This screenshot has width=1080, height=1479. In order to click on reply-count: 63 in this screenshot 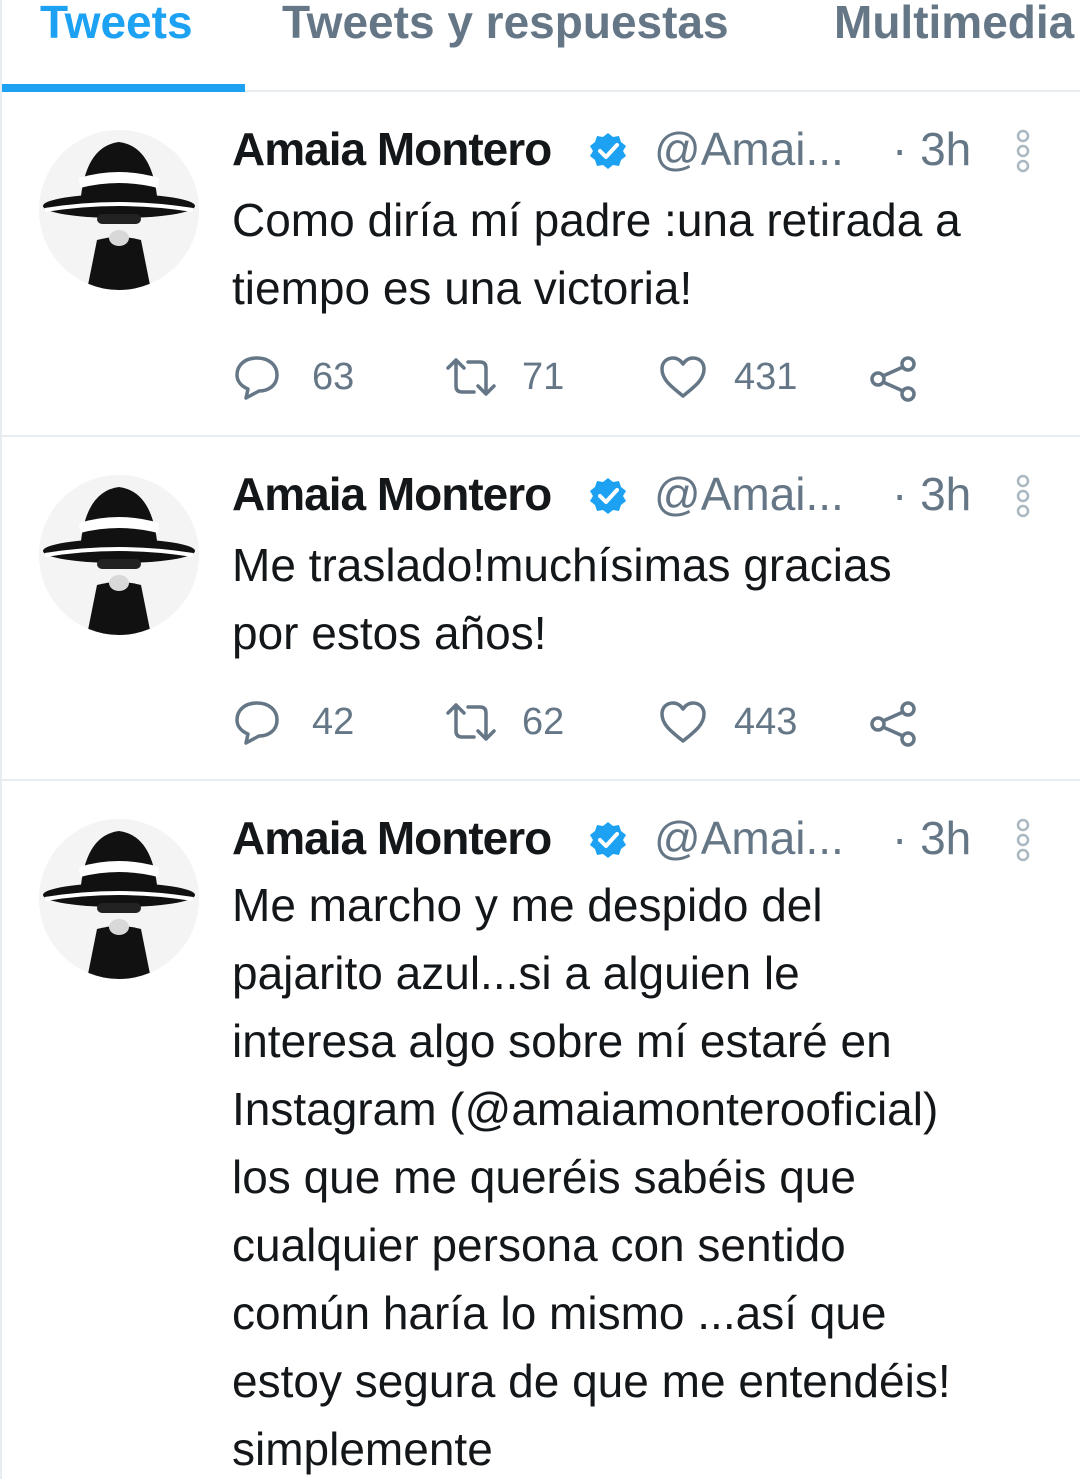, I will do `click(333, 377)`.